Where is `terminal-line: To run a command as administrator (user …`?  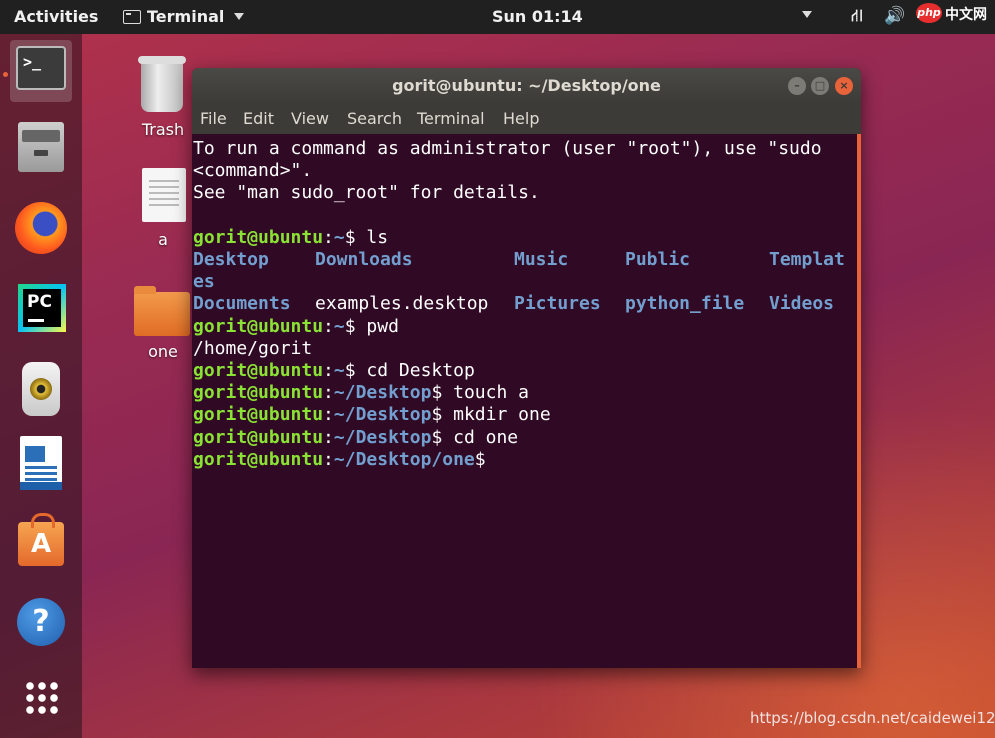 terminal-line: To run a command as administrator (user … is located at coordinates (507, 148).